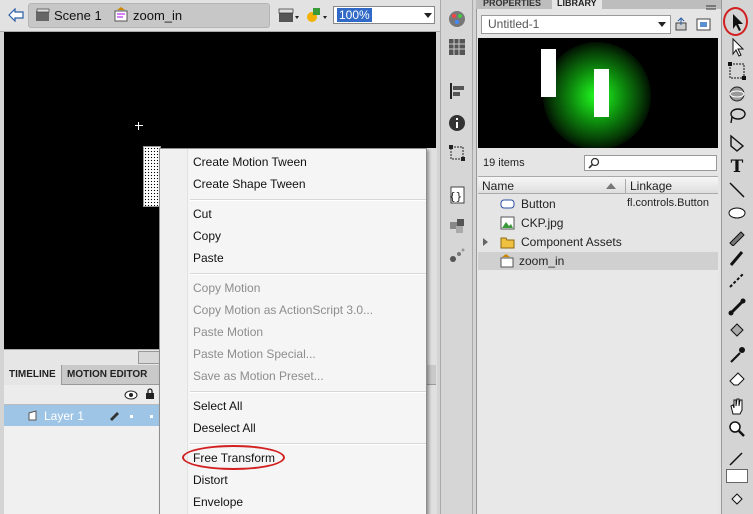 The width and height of the screenshot is (753, 514). I want to click on actions-icon: {}, so click(457, 195).